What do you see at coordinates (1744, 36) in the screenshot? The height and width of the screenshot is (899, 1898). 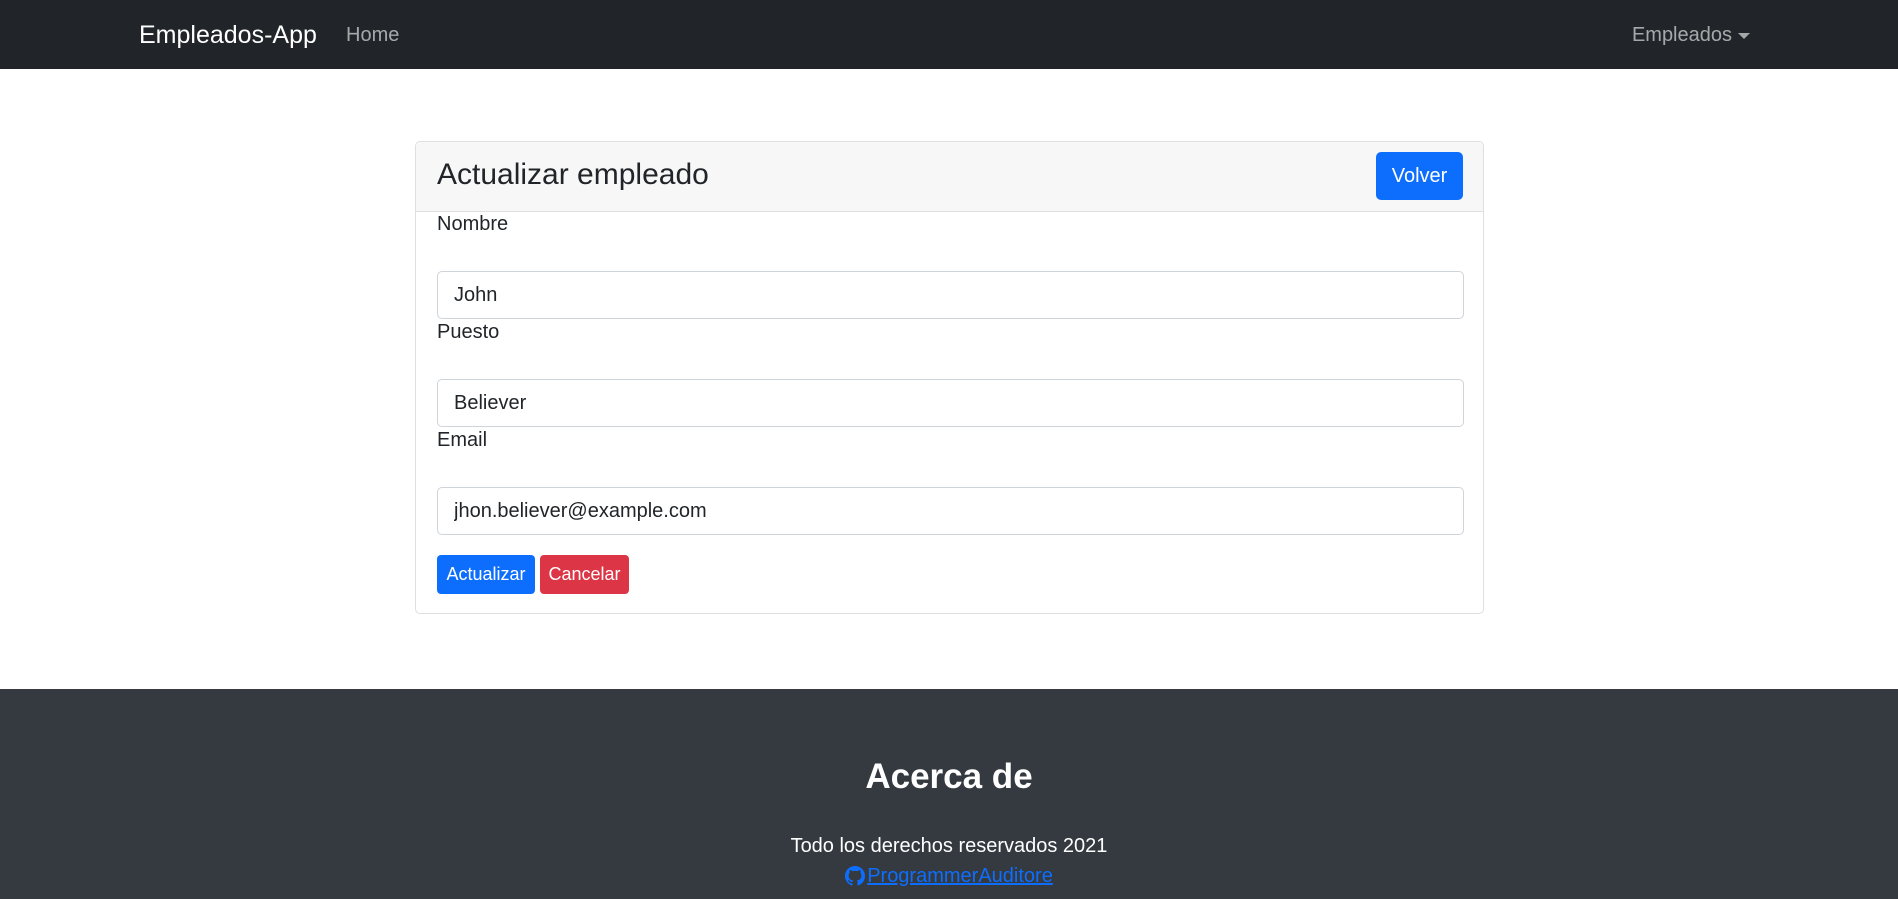 I see `caret-down-icon` at bounding box center [1744, 36].